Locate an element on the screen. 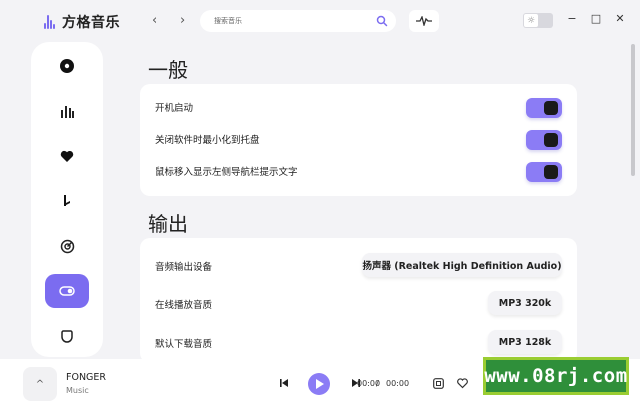 This screenshot has height=409, width=640. sound-wave-button is located at coordinates (424, 21).